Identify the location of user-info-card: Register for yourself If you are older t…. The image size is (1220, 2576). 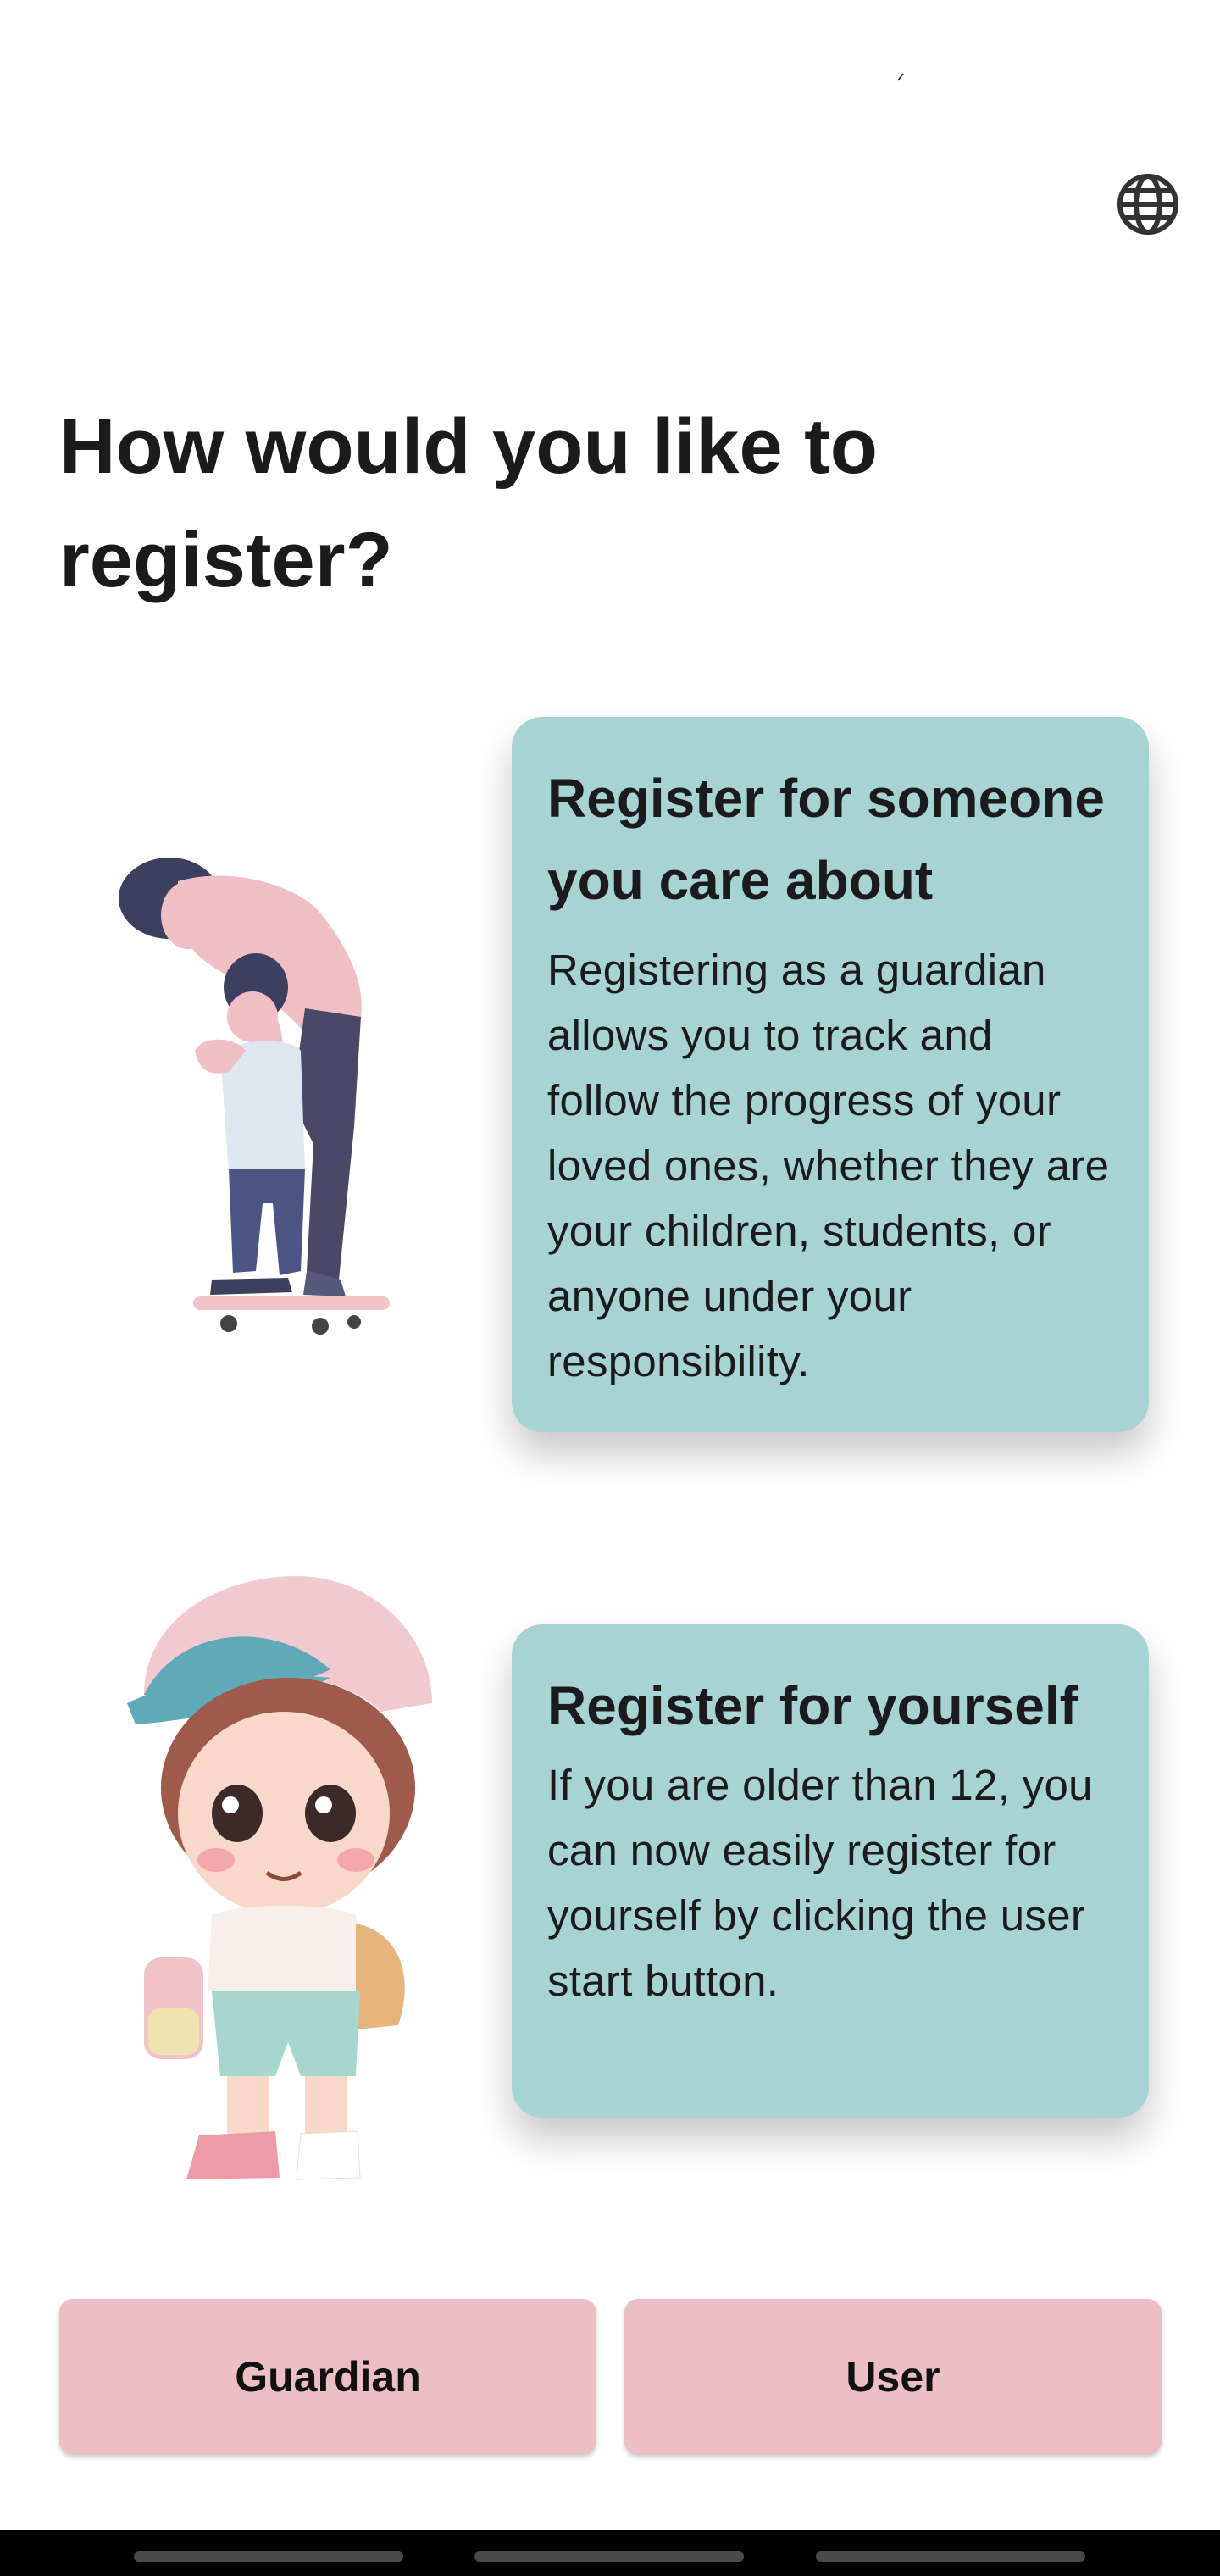
(830, 1871).